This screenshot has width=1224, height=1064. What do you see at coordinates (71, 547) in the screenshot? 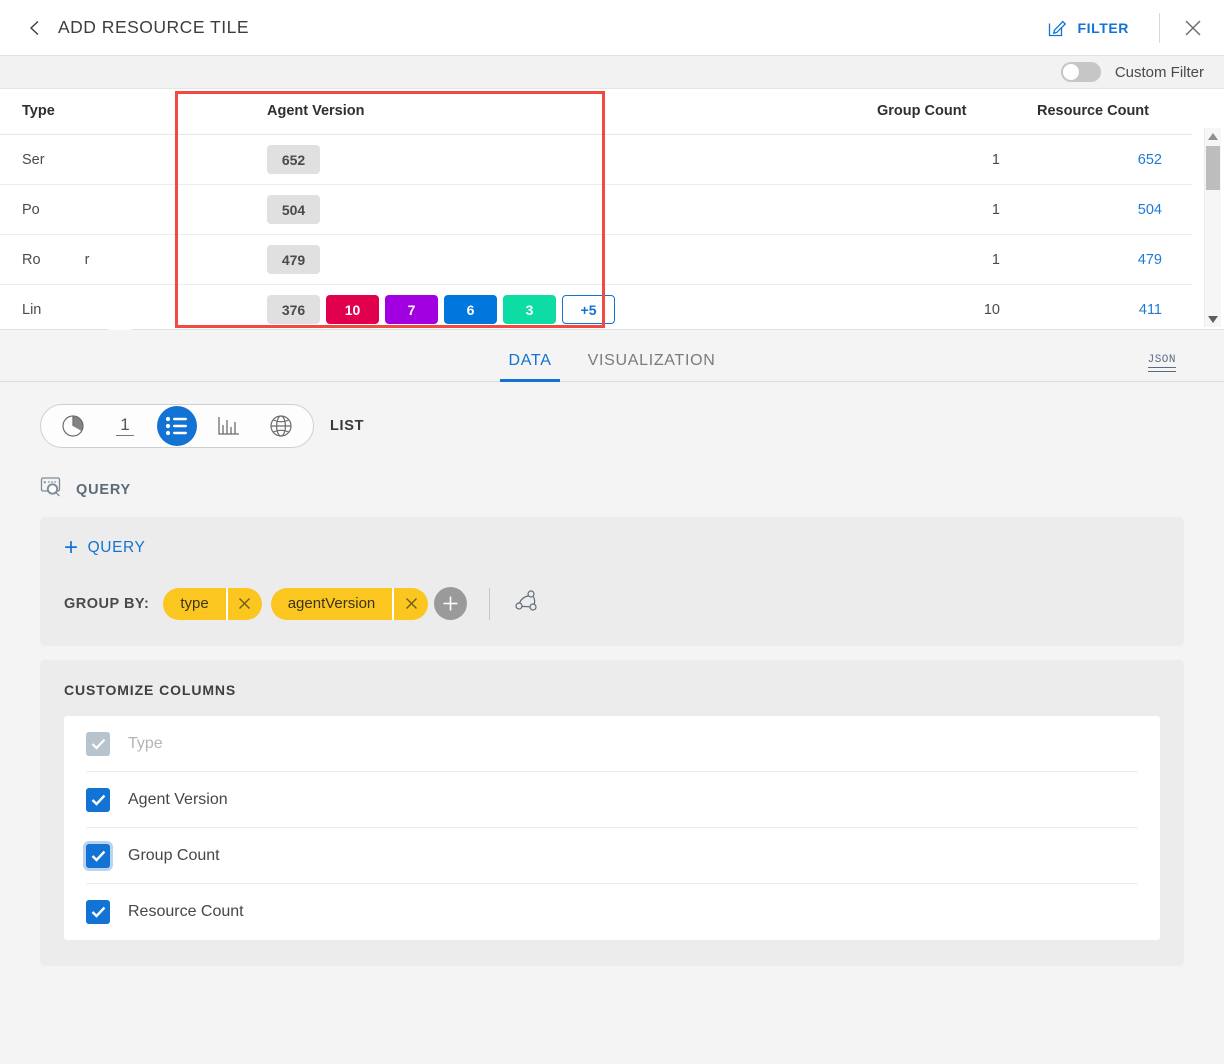
I see `plus-icon: +` at bounding box center [71, 547].